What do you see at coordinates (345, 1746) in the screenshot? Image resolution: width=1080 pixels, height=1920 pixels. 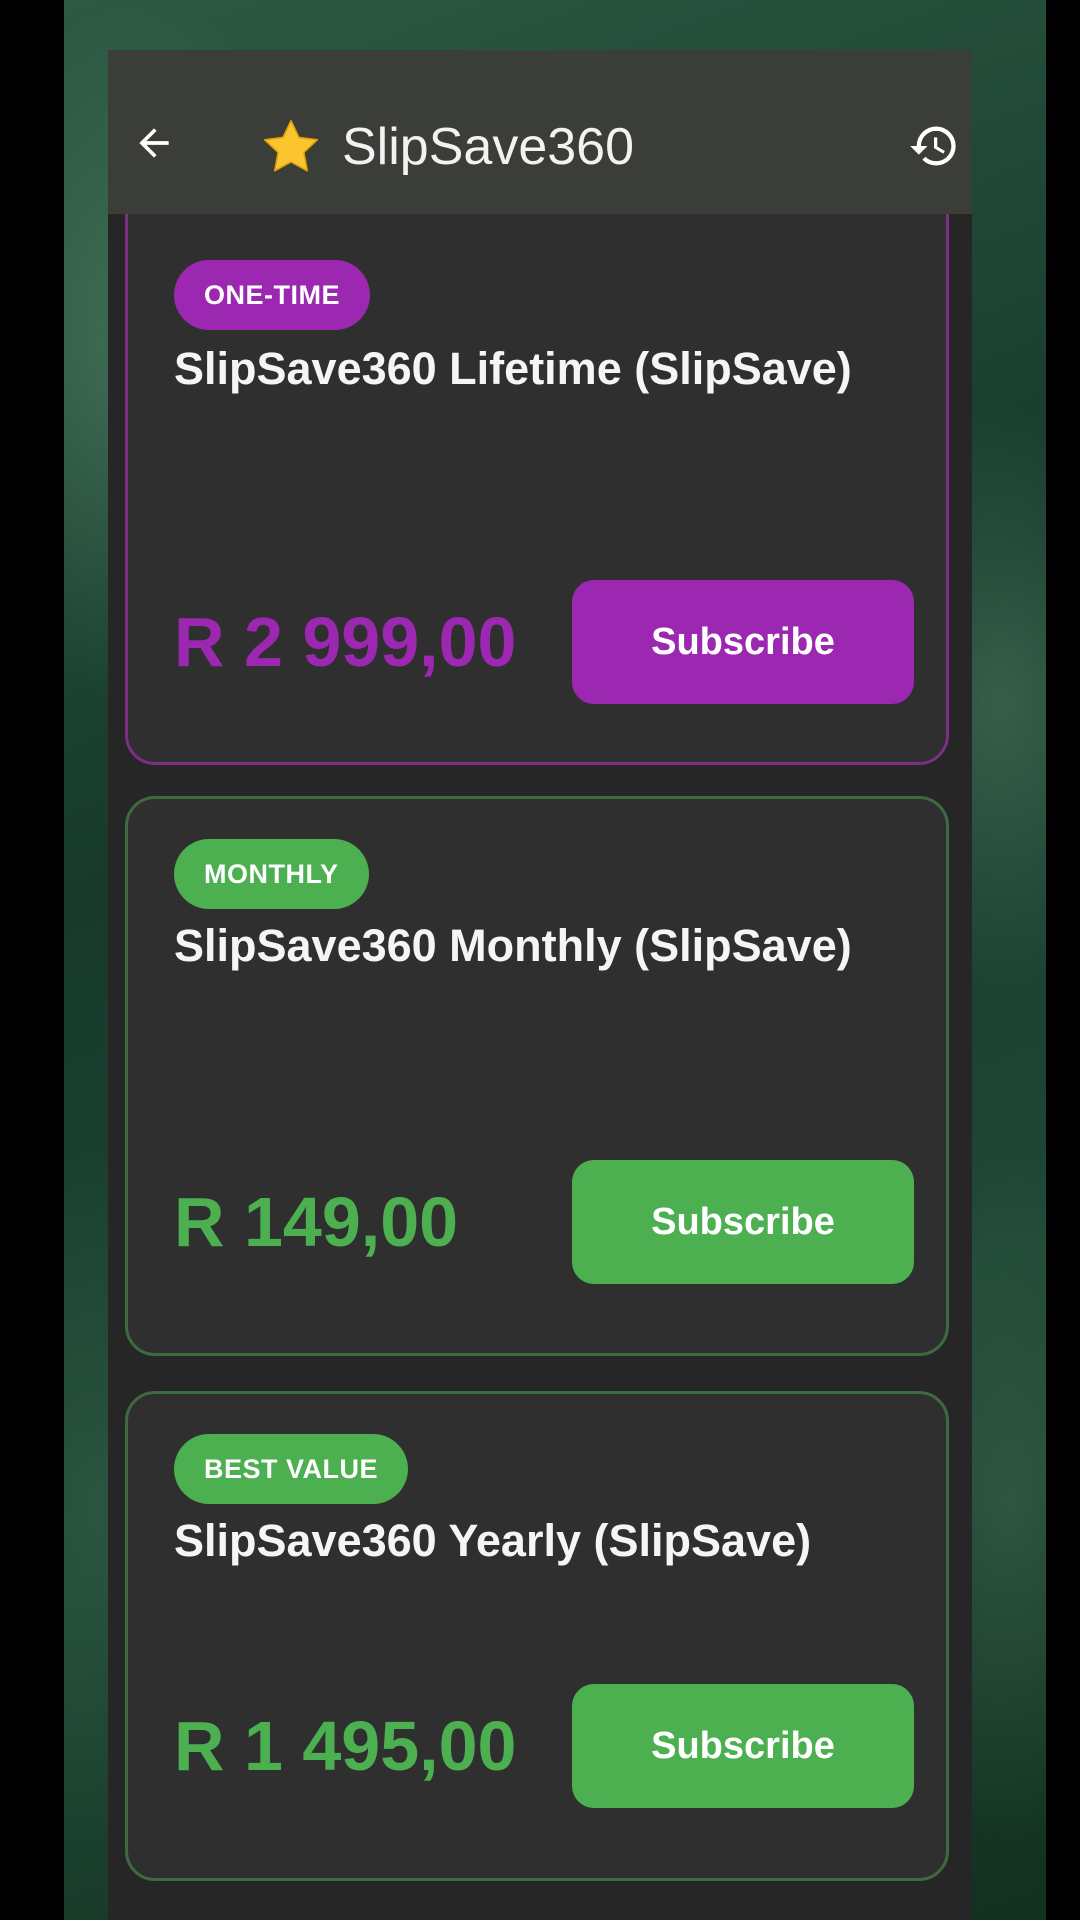 I see `plan-price: R 1 495,00` at bounding box center [345, 1746].